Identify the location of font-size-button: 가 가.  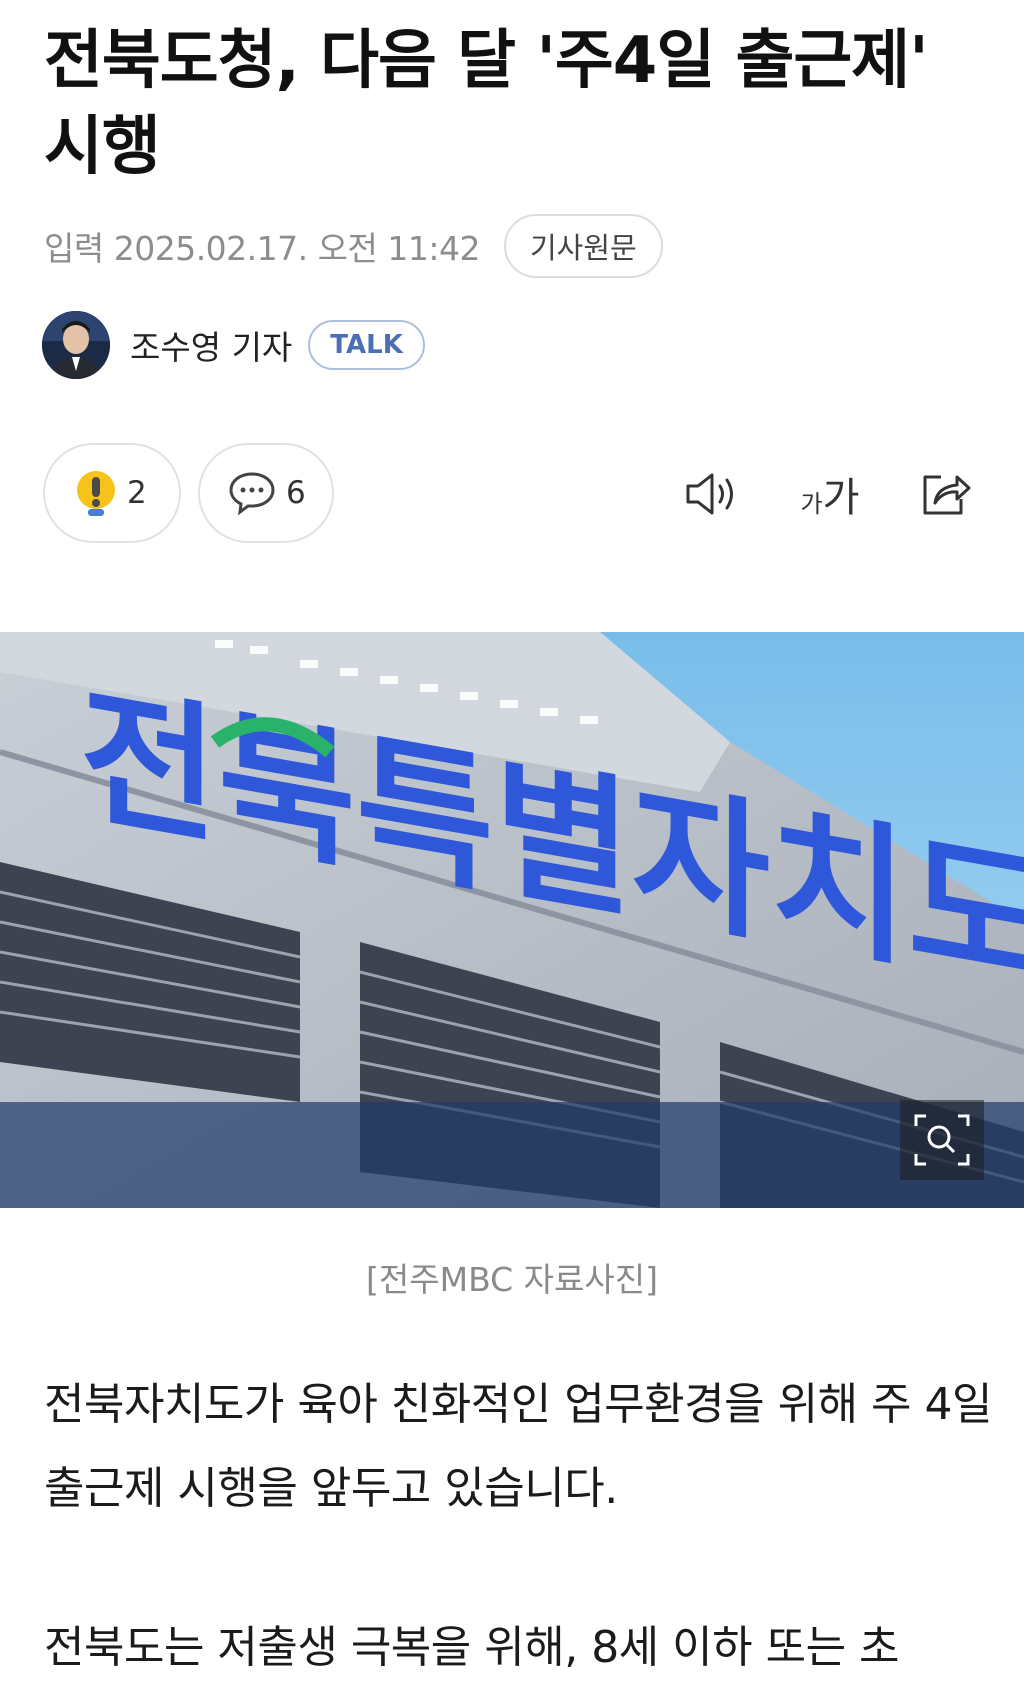
(830, 494).